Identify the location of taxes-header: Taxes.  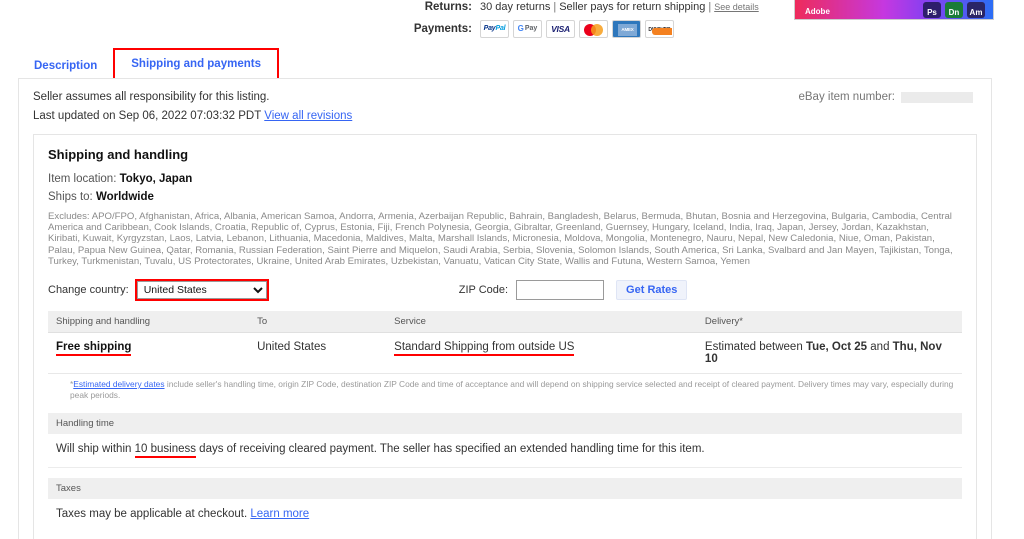
(505, 489).